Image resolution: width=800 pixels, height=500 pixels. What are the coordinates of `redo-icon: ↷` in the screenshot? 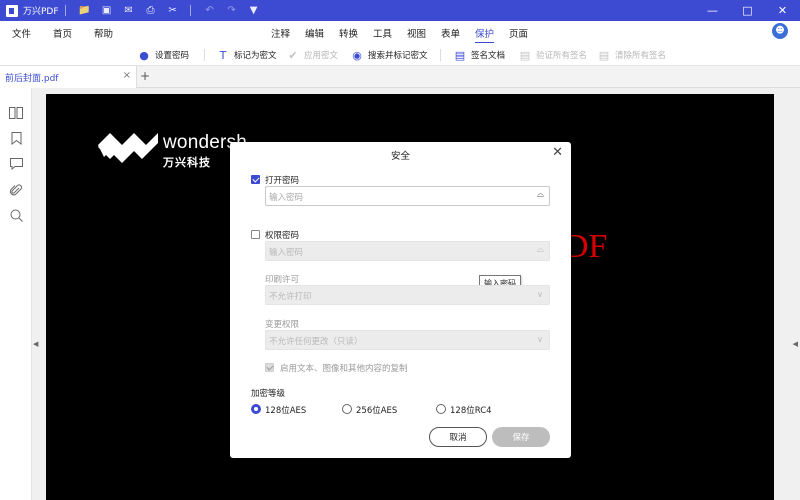 It's located at (232, 10).